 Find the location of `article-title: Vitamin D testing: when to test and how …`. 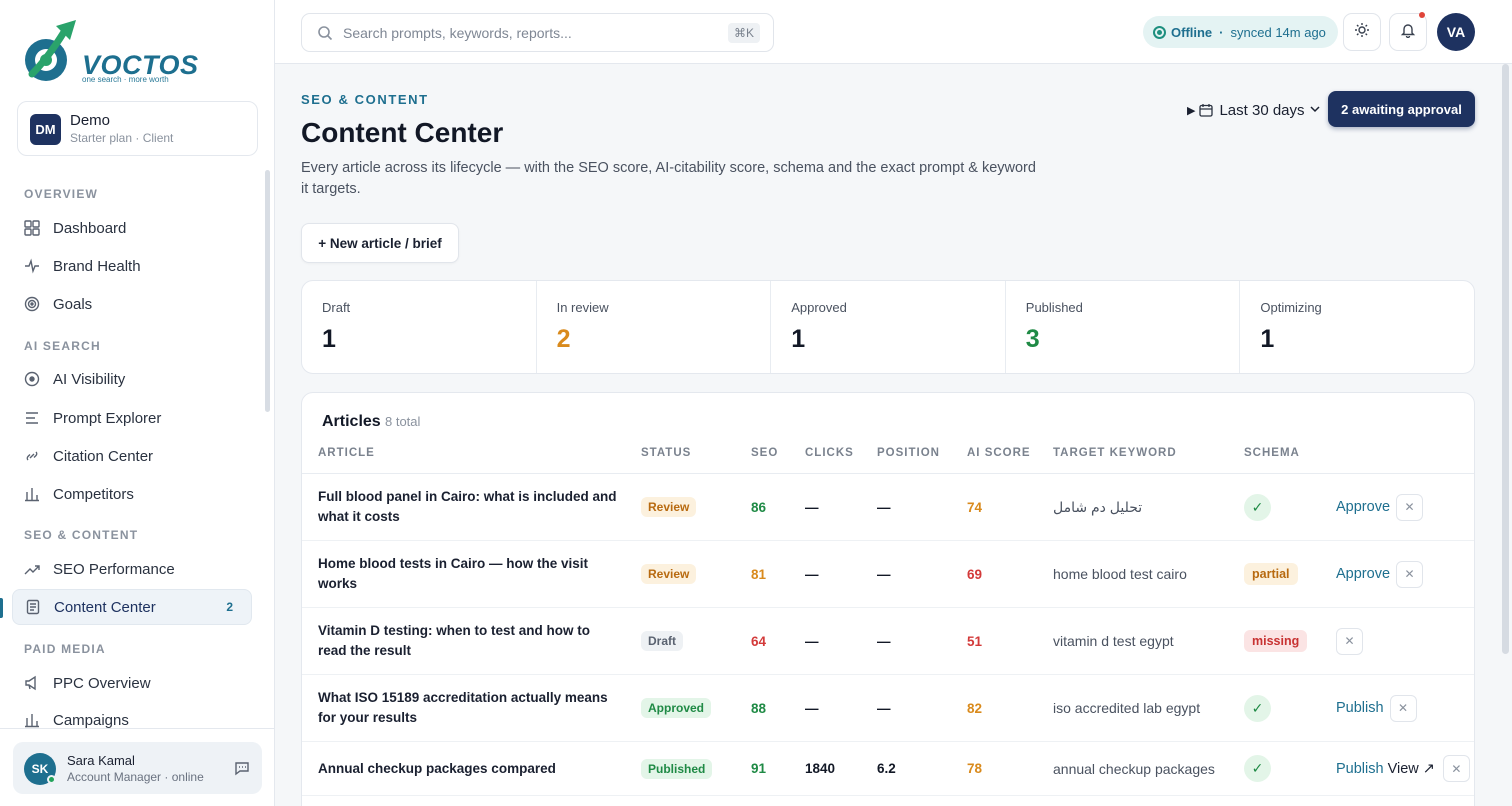

article-title: Vitamin D testing: when to test and how … is located at coordinates (468, 641).